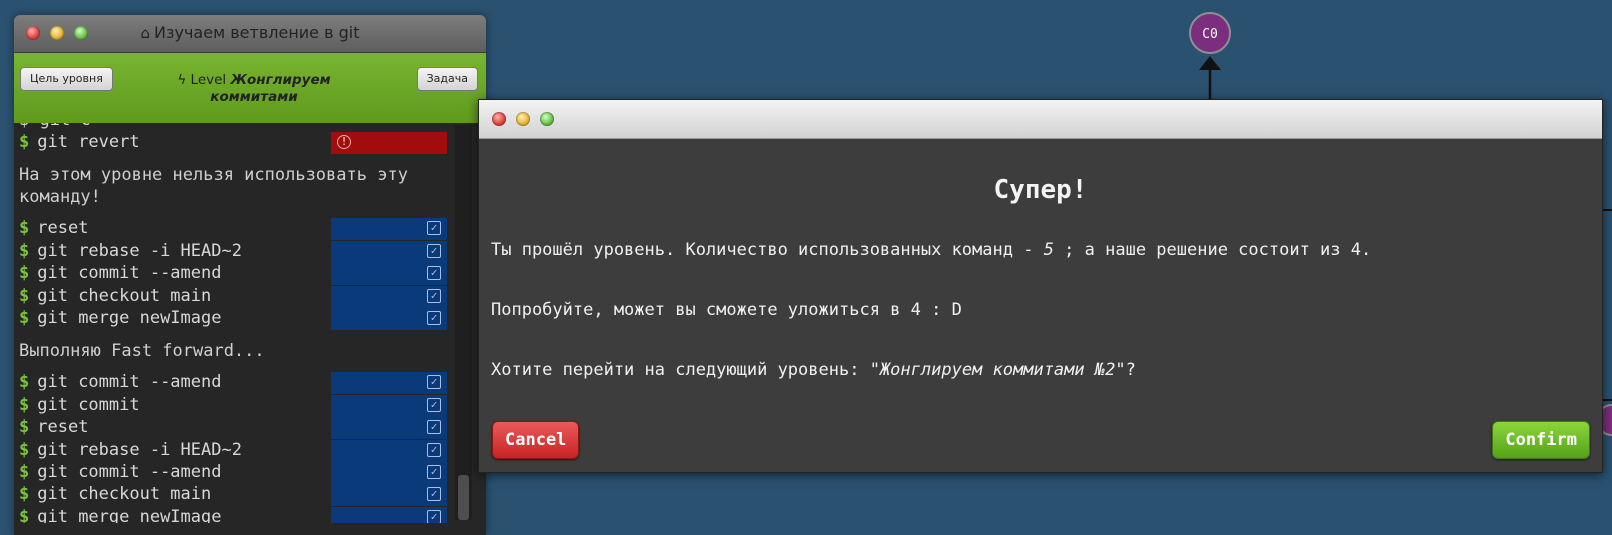  Describe the element at coordinates (1040, 119) in the screenshot. I see `dialog-titlebar` at that location.